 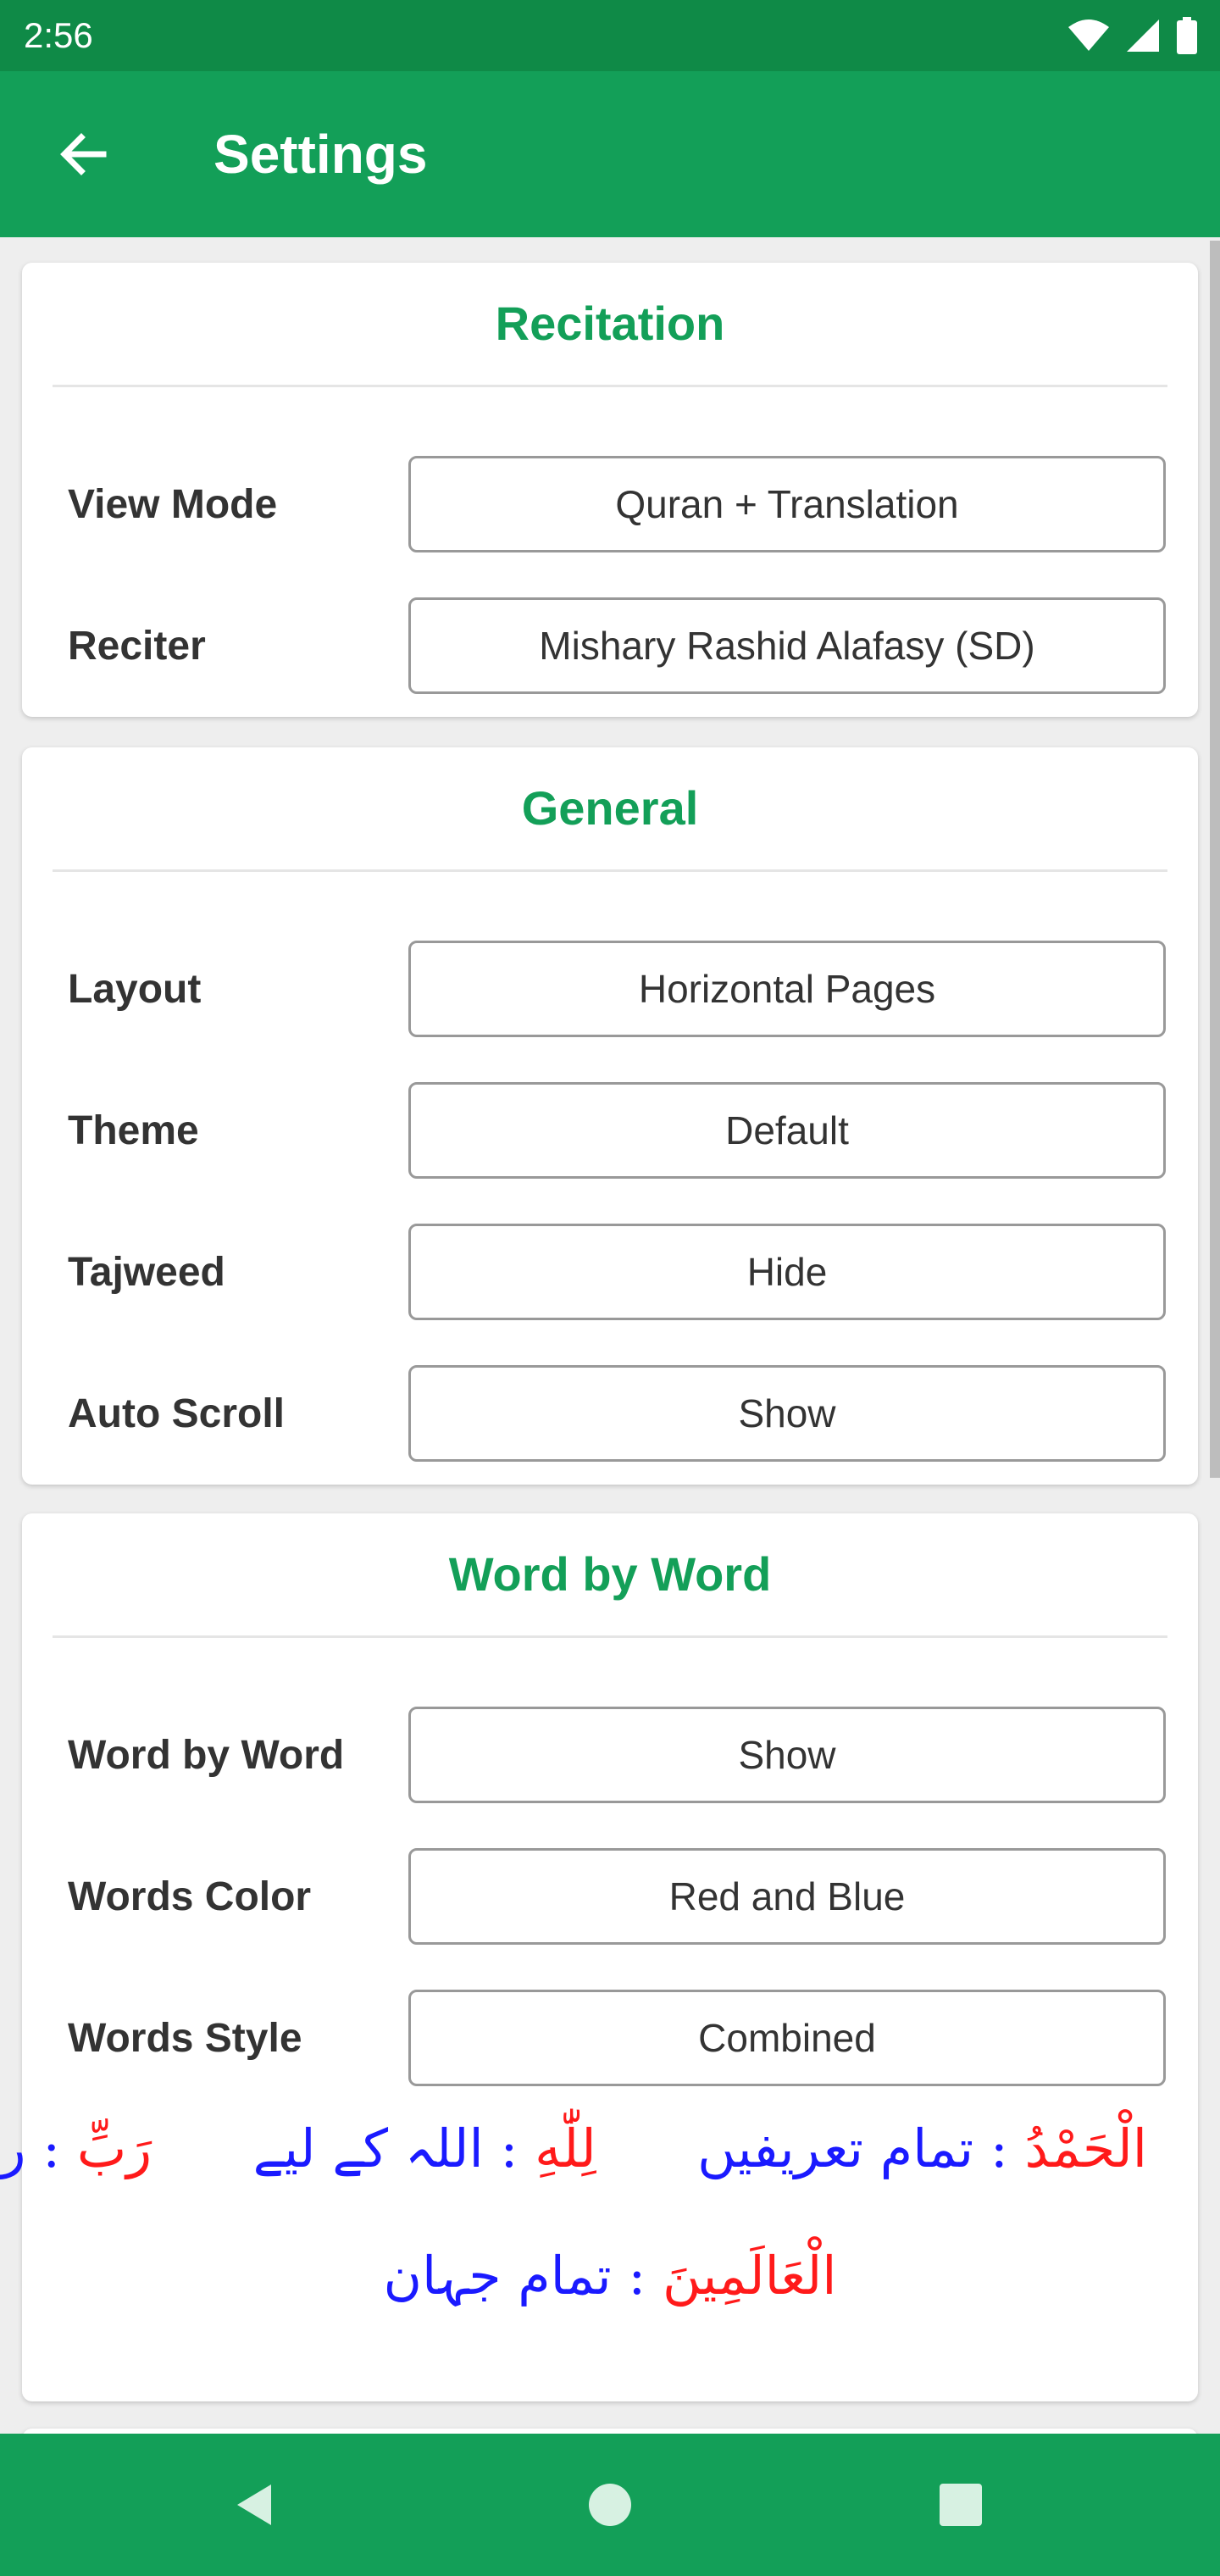 I want to click on scrollbar, so click(x=1215, y=859).